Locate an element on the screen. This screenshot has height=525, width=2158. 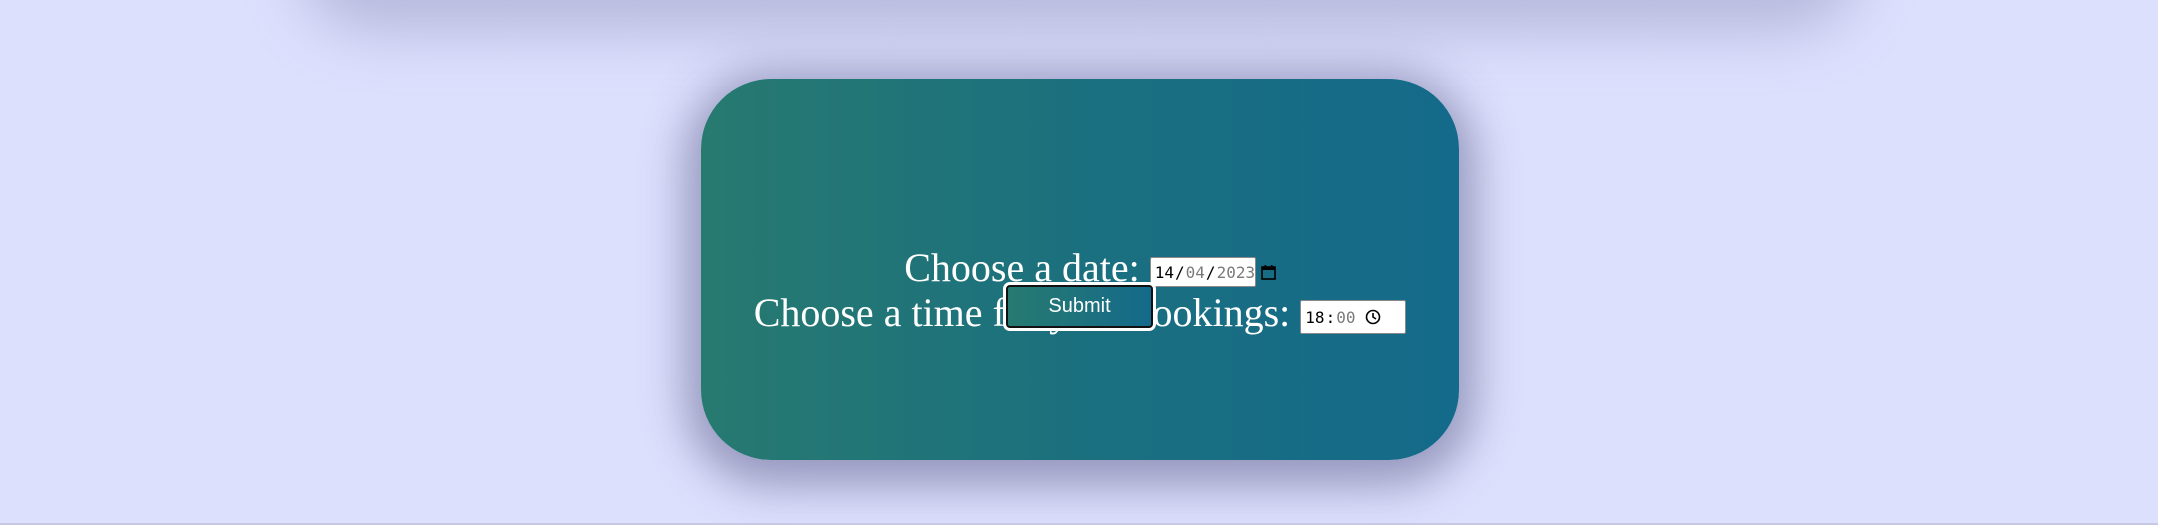
date-input: 14 / 04 / 2023 is located at coordinates (1212, 272).